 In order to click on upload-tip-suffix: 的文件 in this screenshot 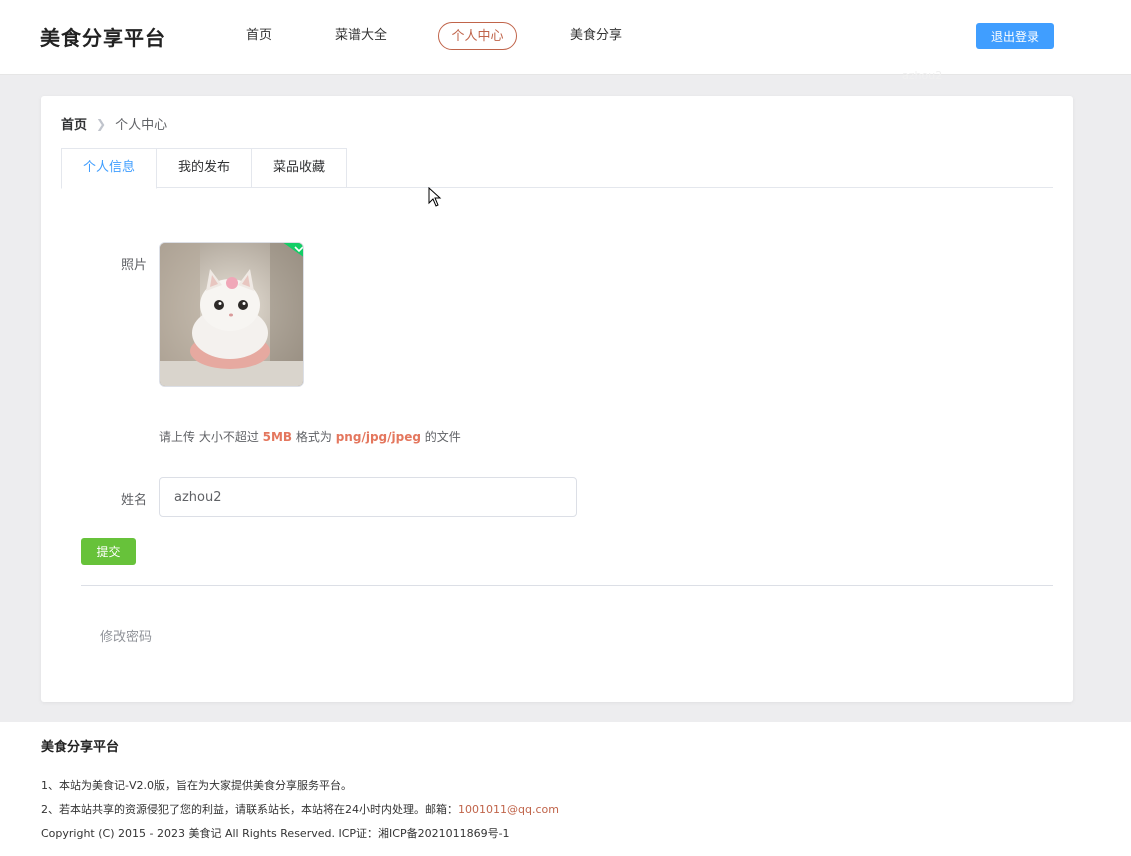, I will do `click(440, 437)`.